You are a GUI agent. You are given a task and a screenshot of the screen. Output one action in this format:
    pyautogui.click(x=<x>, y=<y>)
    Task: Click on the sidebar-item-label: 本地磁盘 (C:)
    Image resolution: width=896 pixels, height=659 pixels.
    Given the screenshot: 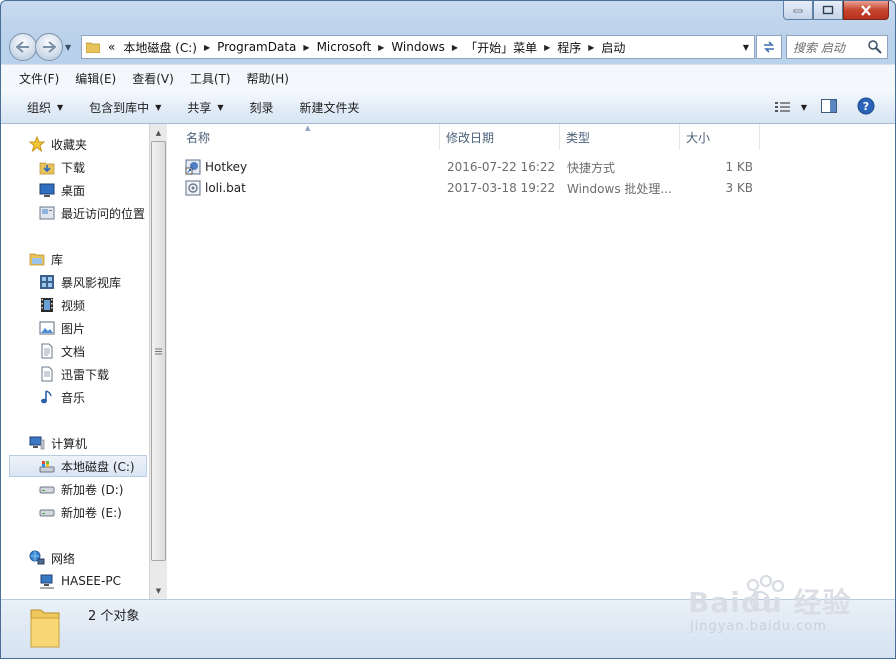 What is the action you would take?
    pyautogui.click(x=98, y=466)
    